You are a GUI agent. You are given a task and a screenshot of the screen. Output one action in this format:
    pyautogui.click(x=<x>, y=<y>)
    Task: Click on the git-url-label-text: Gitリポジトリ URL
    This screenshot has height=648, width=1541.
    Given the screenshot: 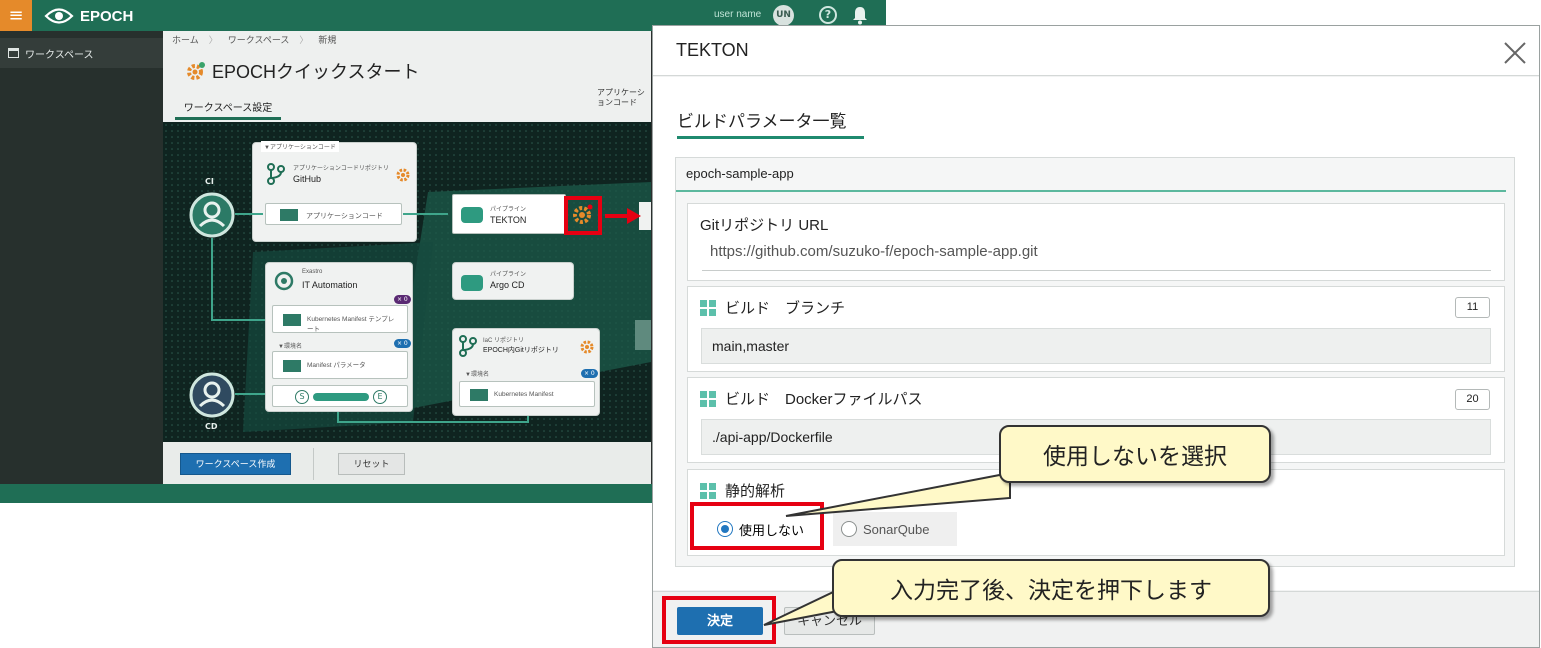 What is the action you would take?
    pyautogui.click(x=764, y=225)
    